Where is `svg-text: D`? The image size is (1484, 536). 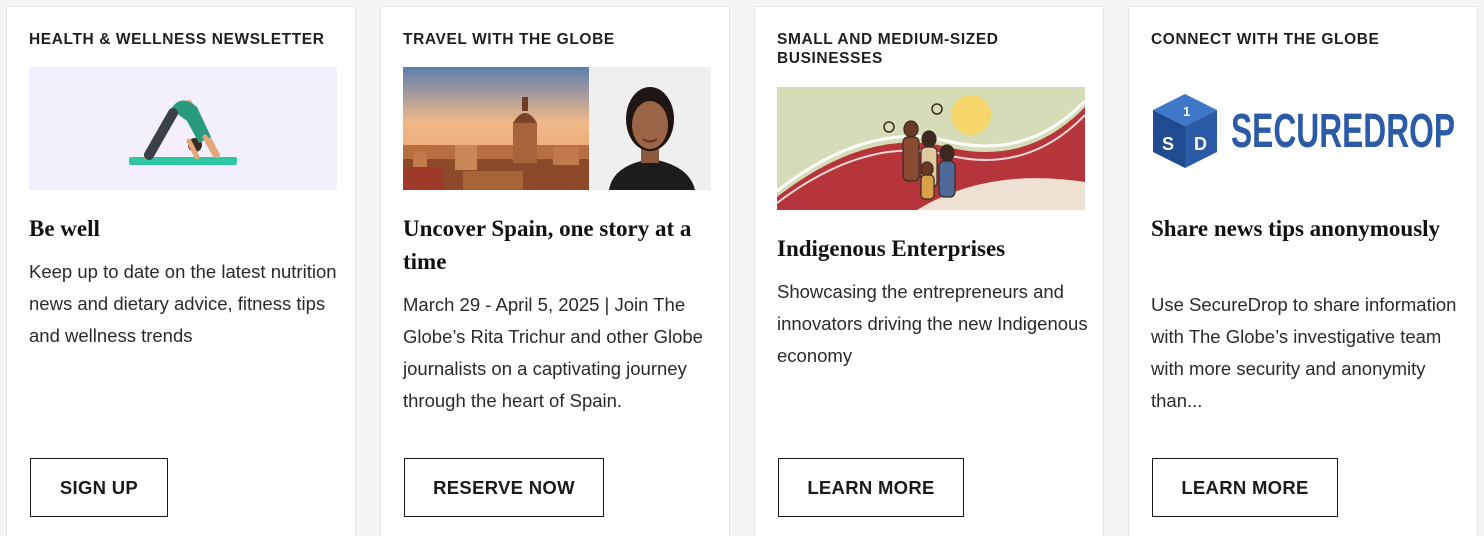
svg-text: D is located at coordinates (1200, 144).